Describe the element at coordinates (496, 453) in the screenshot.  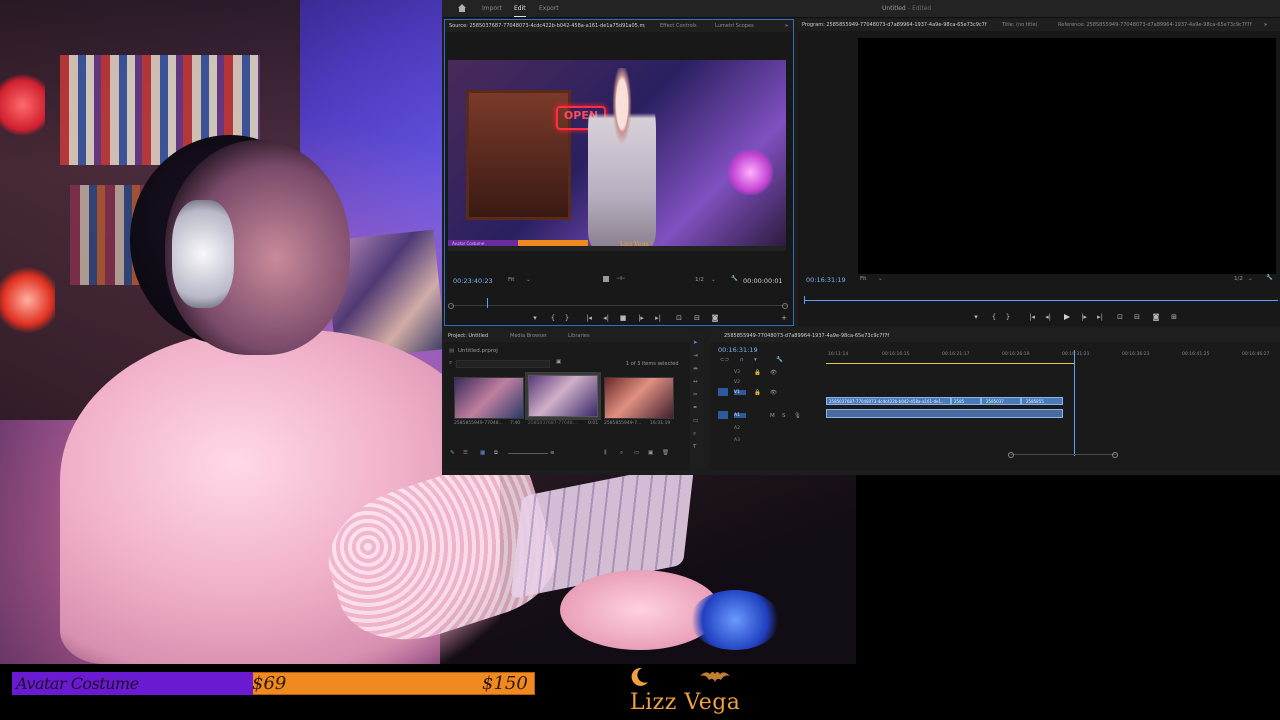
I see `freeform-view-icon: ⧉` at that location.